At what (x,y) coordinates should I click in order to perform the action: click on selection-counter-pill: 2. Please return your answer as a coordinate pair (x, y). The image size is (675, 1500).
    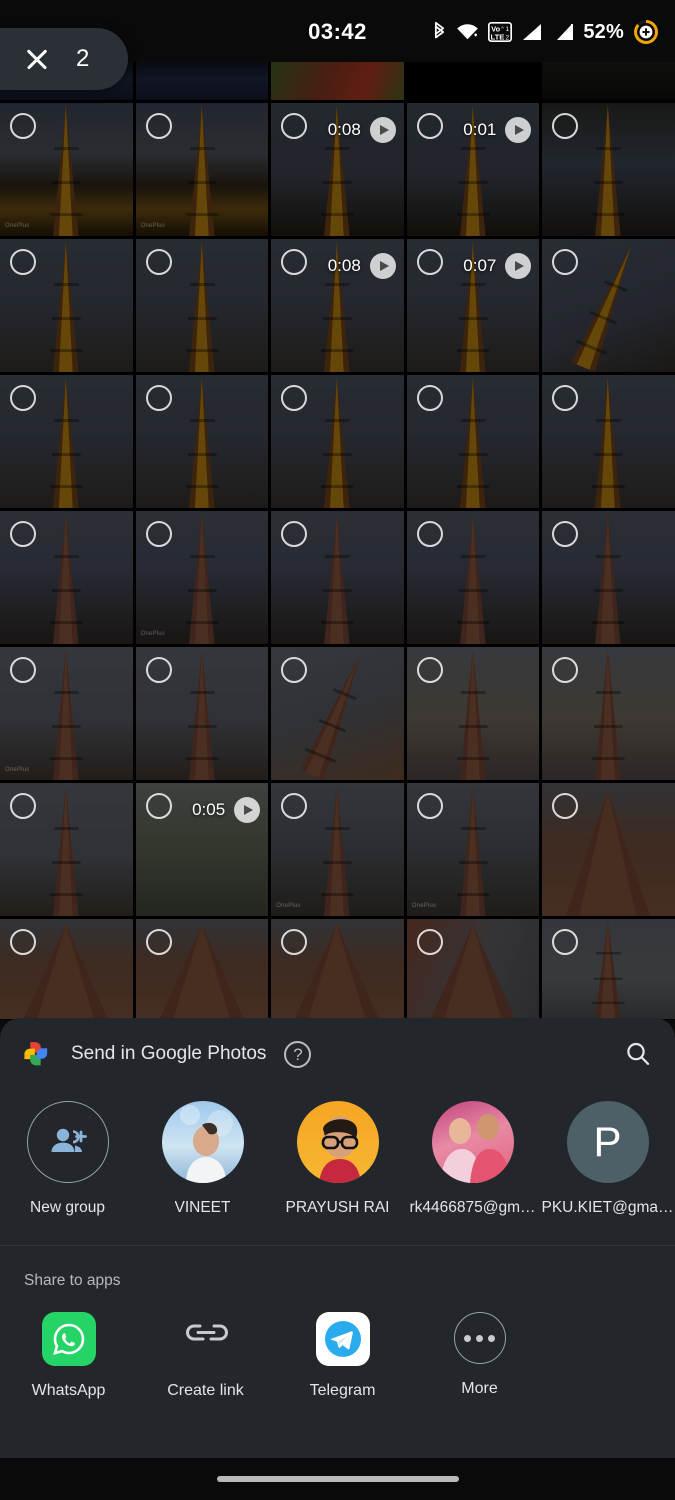
    Looking at the image, I should click on (64, 59).